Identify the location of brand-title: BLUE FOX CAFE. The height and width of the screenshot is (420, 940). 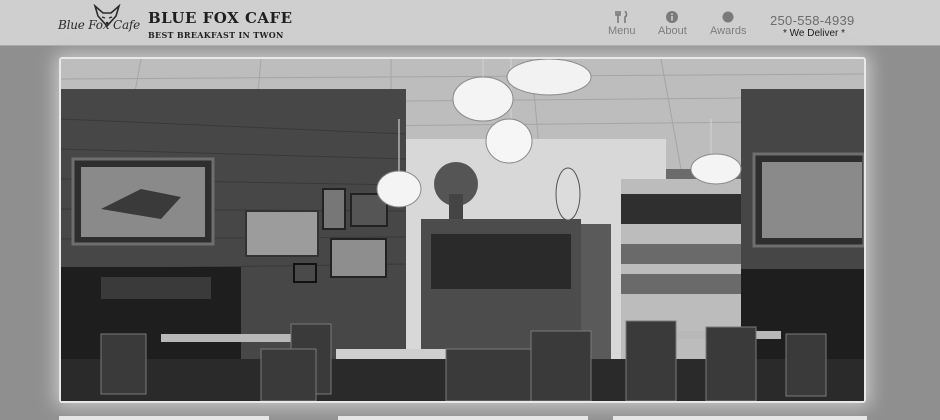
(220, 18).